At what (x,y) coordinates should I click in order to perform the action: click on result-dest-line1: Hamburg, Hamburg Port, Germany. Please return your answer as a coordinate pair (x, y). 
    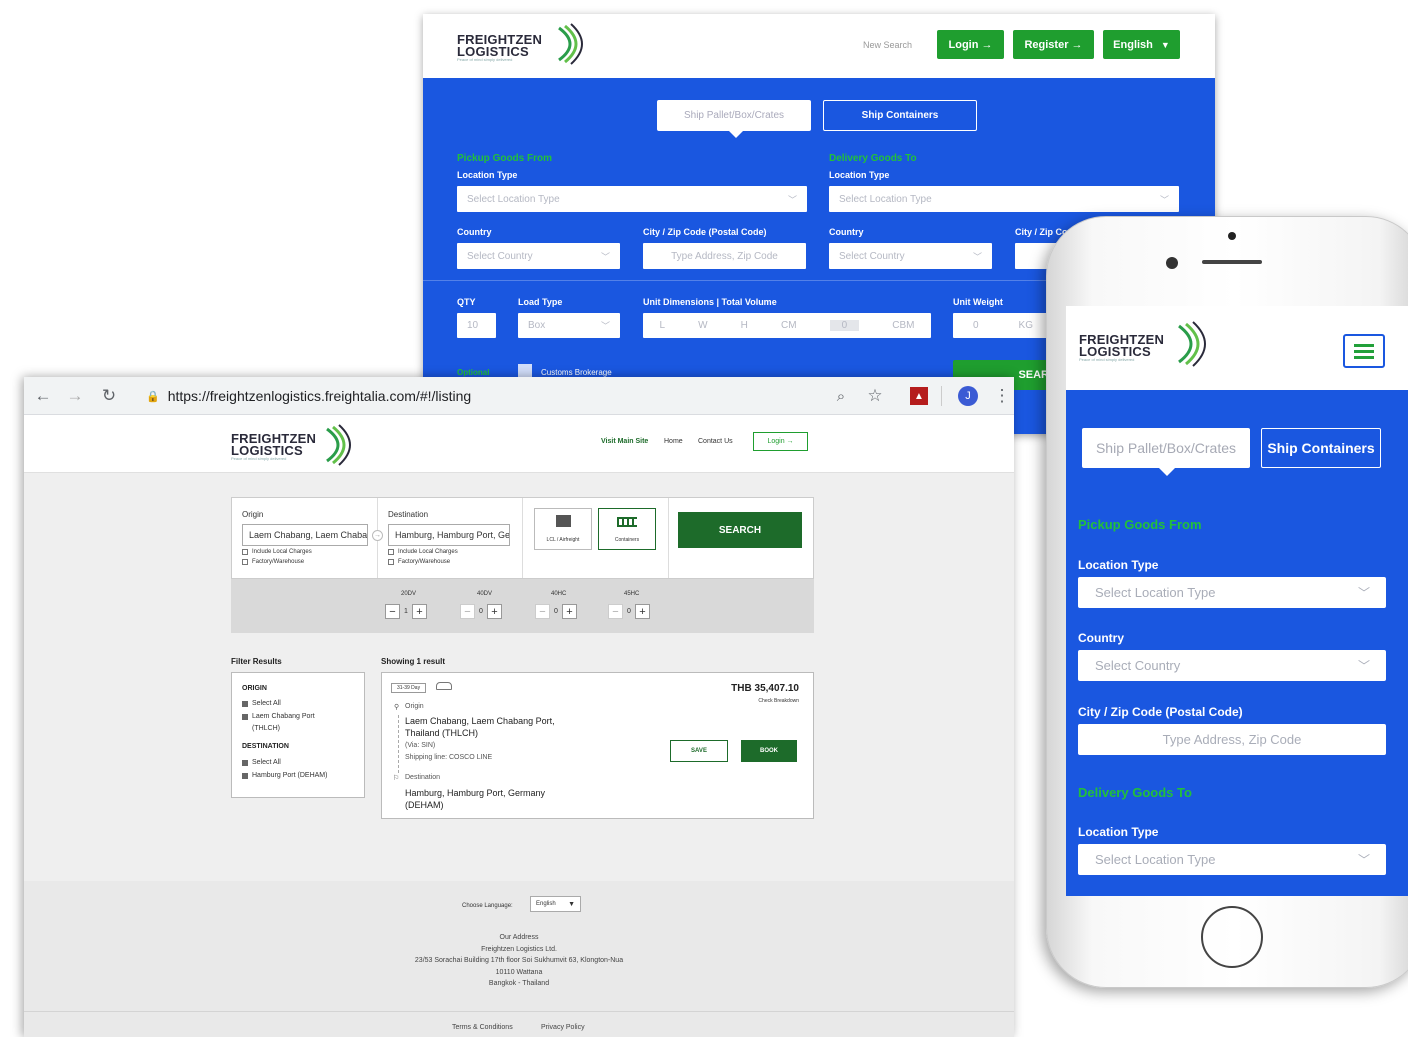
    Looking at the image, I should click on (475, 793).